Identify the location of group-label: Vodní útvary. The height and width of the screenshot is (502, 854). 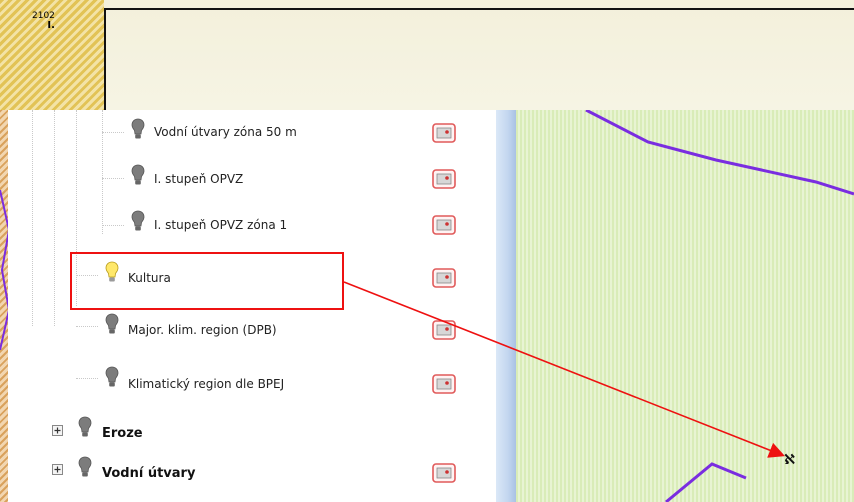
(149, 473).